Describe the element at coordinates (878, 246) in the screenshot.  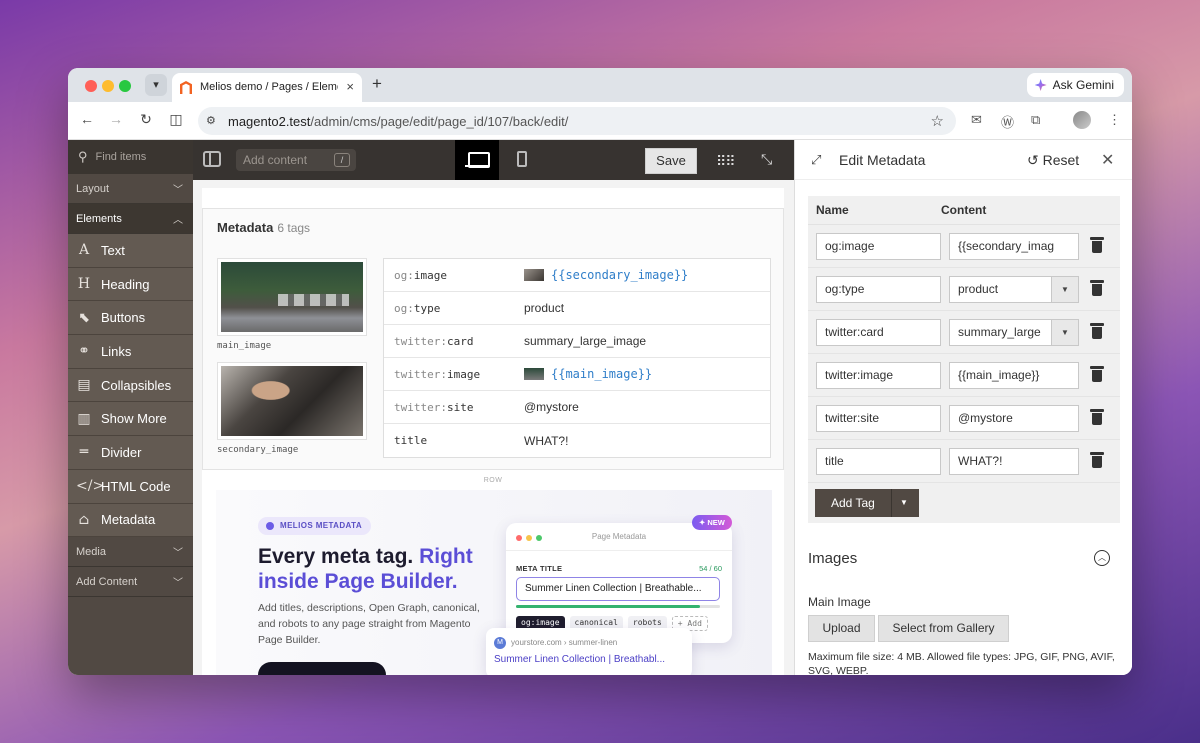
I see `name-input: og:image` at that location.